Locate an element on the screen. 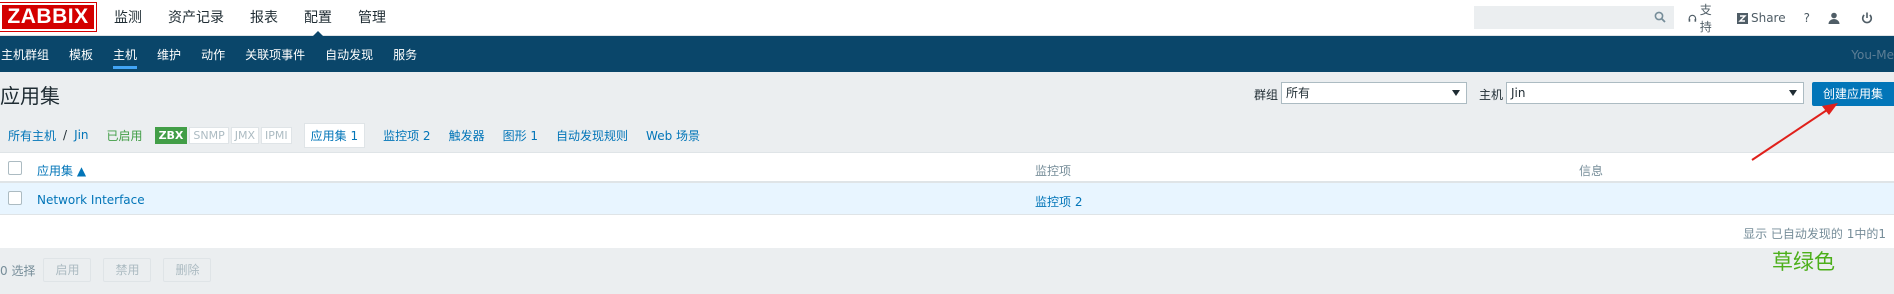 The image size is (1894, 294). help-icon: ? is located at coordinates (1806, 18).